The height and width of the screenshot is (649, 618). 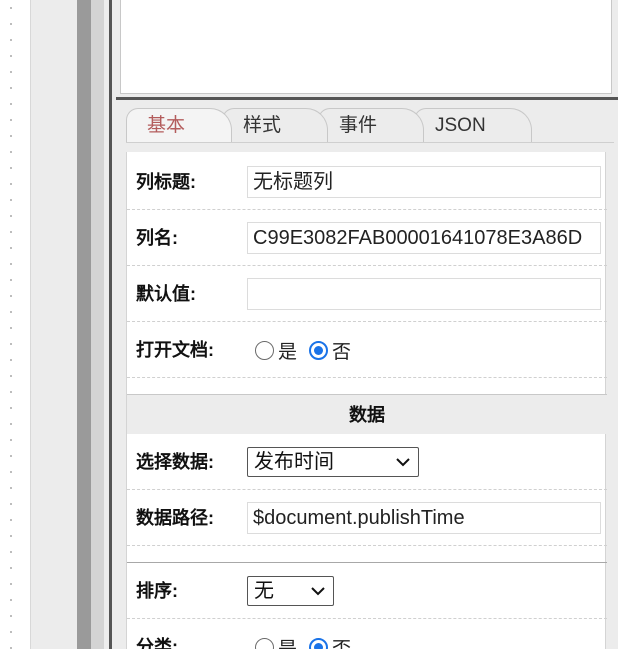 I want to click on open-doc-no-label: 否, so click(x=341, y=350).